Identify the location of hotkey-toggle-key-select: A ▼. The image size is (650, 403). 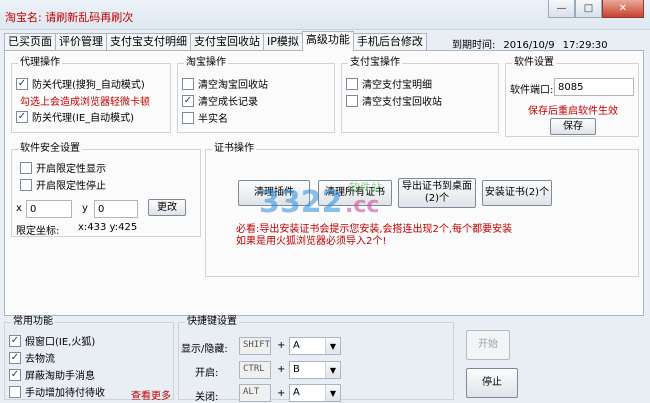
(315, 346).